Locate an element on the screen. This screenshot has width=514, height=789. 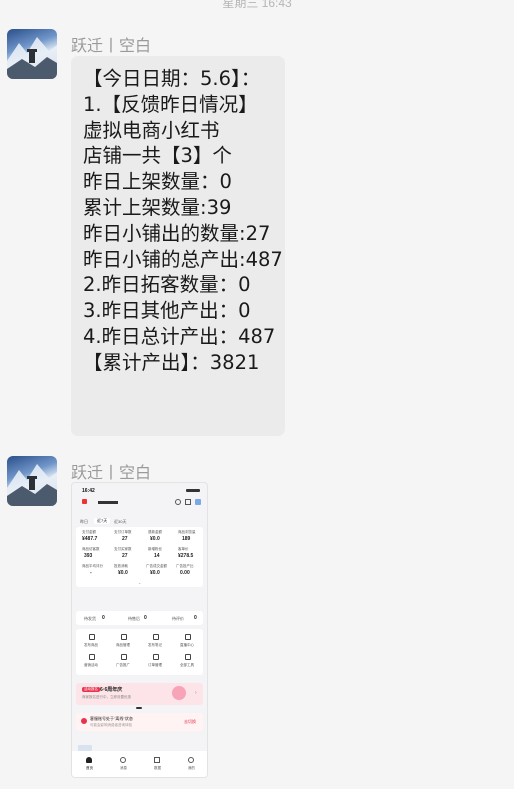
cake-icon is located at coordinates (179, 693).